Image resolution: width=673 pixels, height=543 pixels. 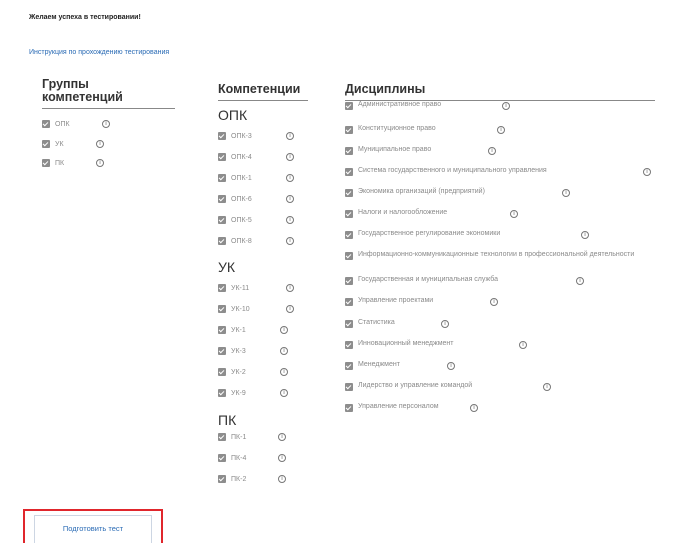 What do you see at coordinates (399, 344) in the screenshot?
I see `discipline-item: Инновационный менеджмент` at bounding box center [399, 344].